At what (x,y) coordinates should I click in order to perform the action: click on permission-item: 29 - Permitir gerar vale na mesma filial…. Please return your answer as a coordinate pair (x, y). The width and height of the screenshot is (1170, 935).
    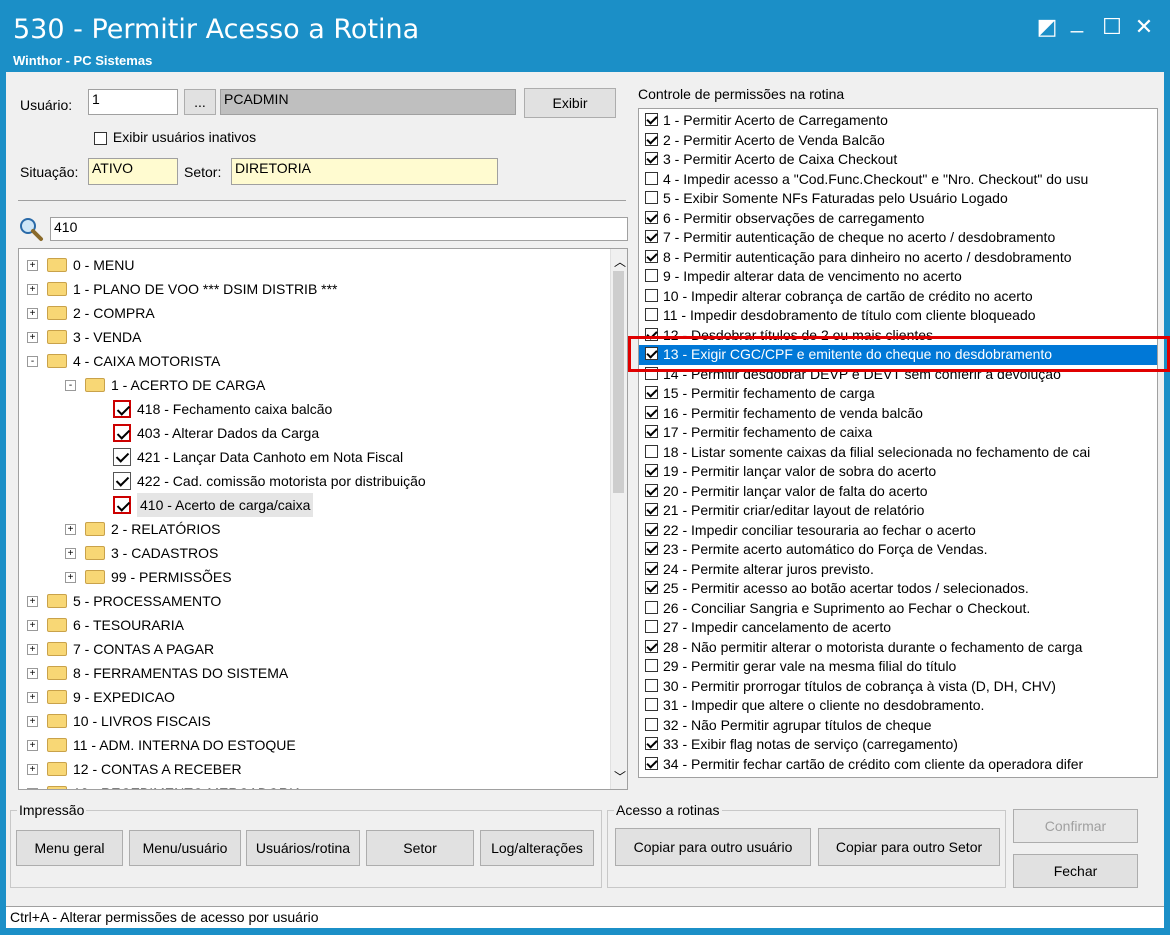
    Looking at the image, I should click on (898, 667).